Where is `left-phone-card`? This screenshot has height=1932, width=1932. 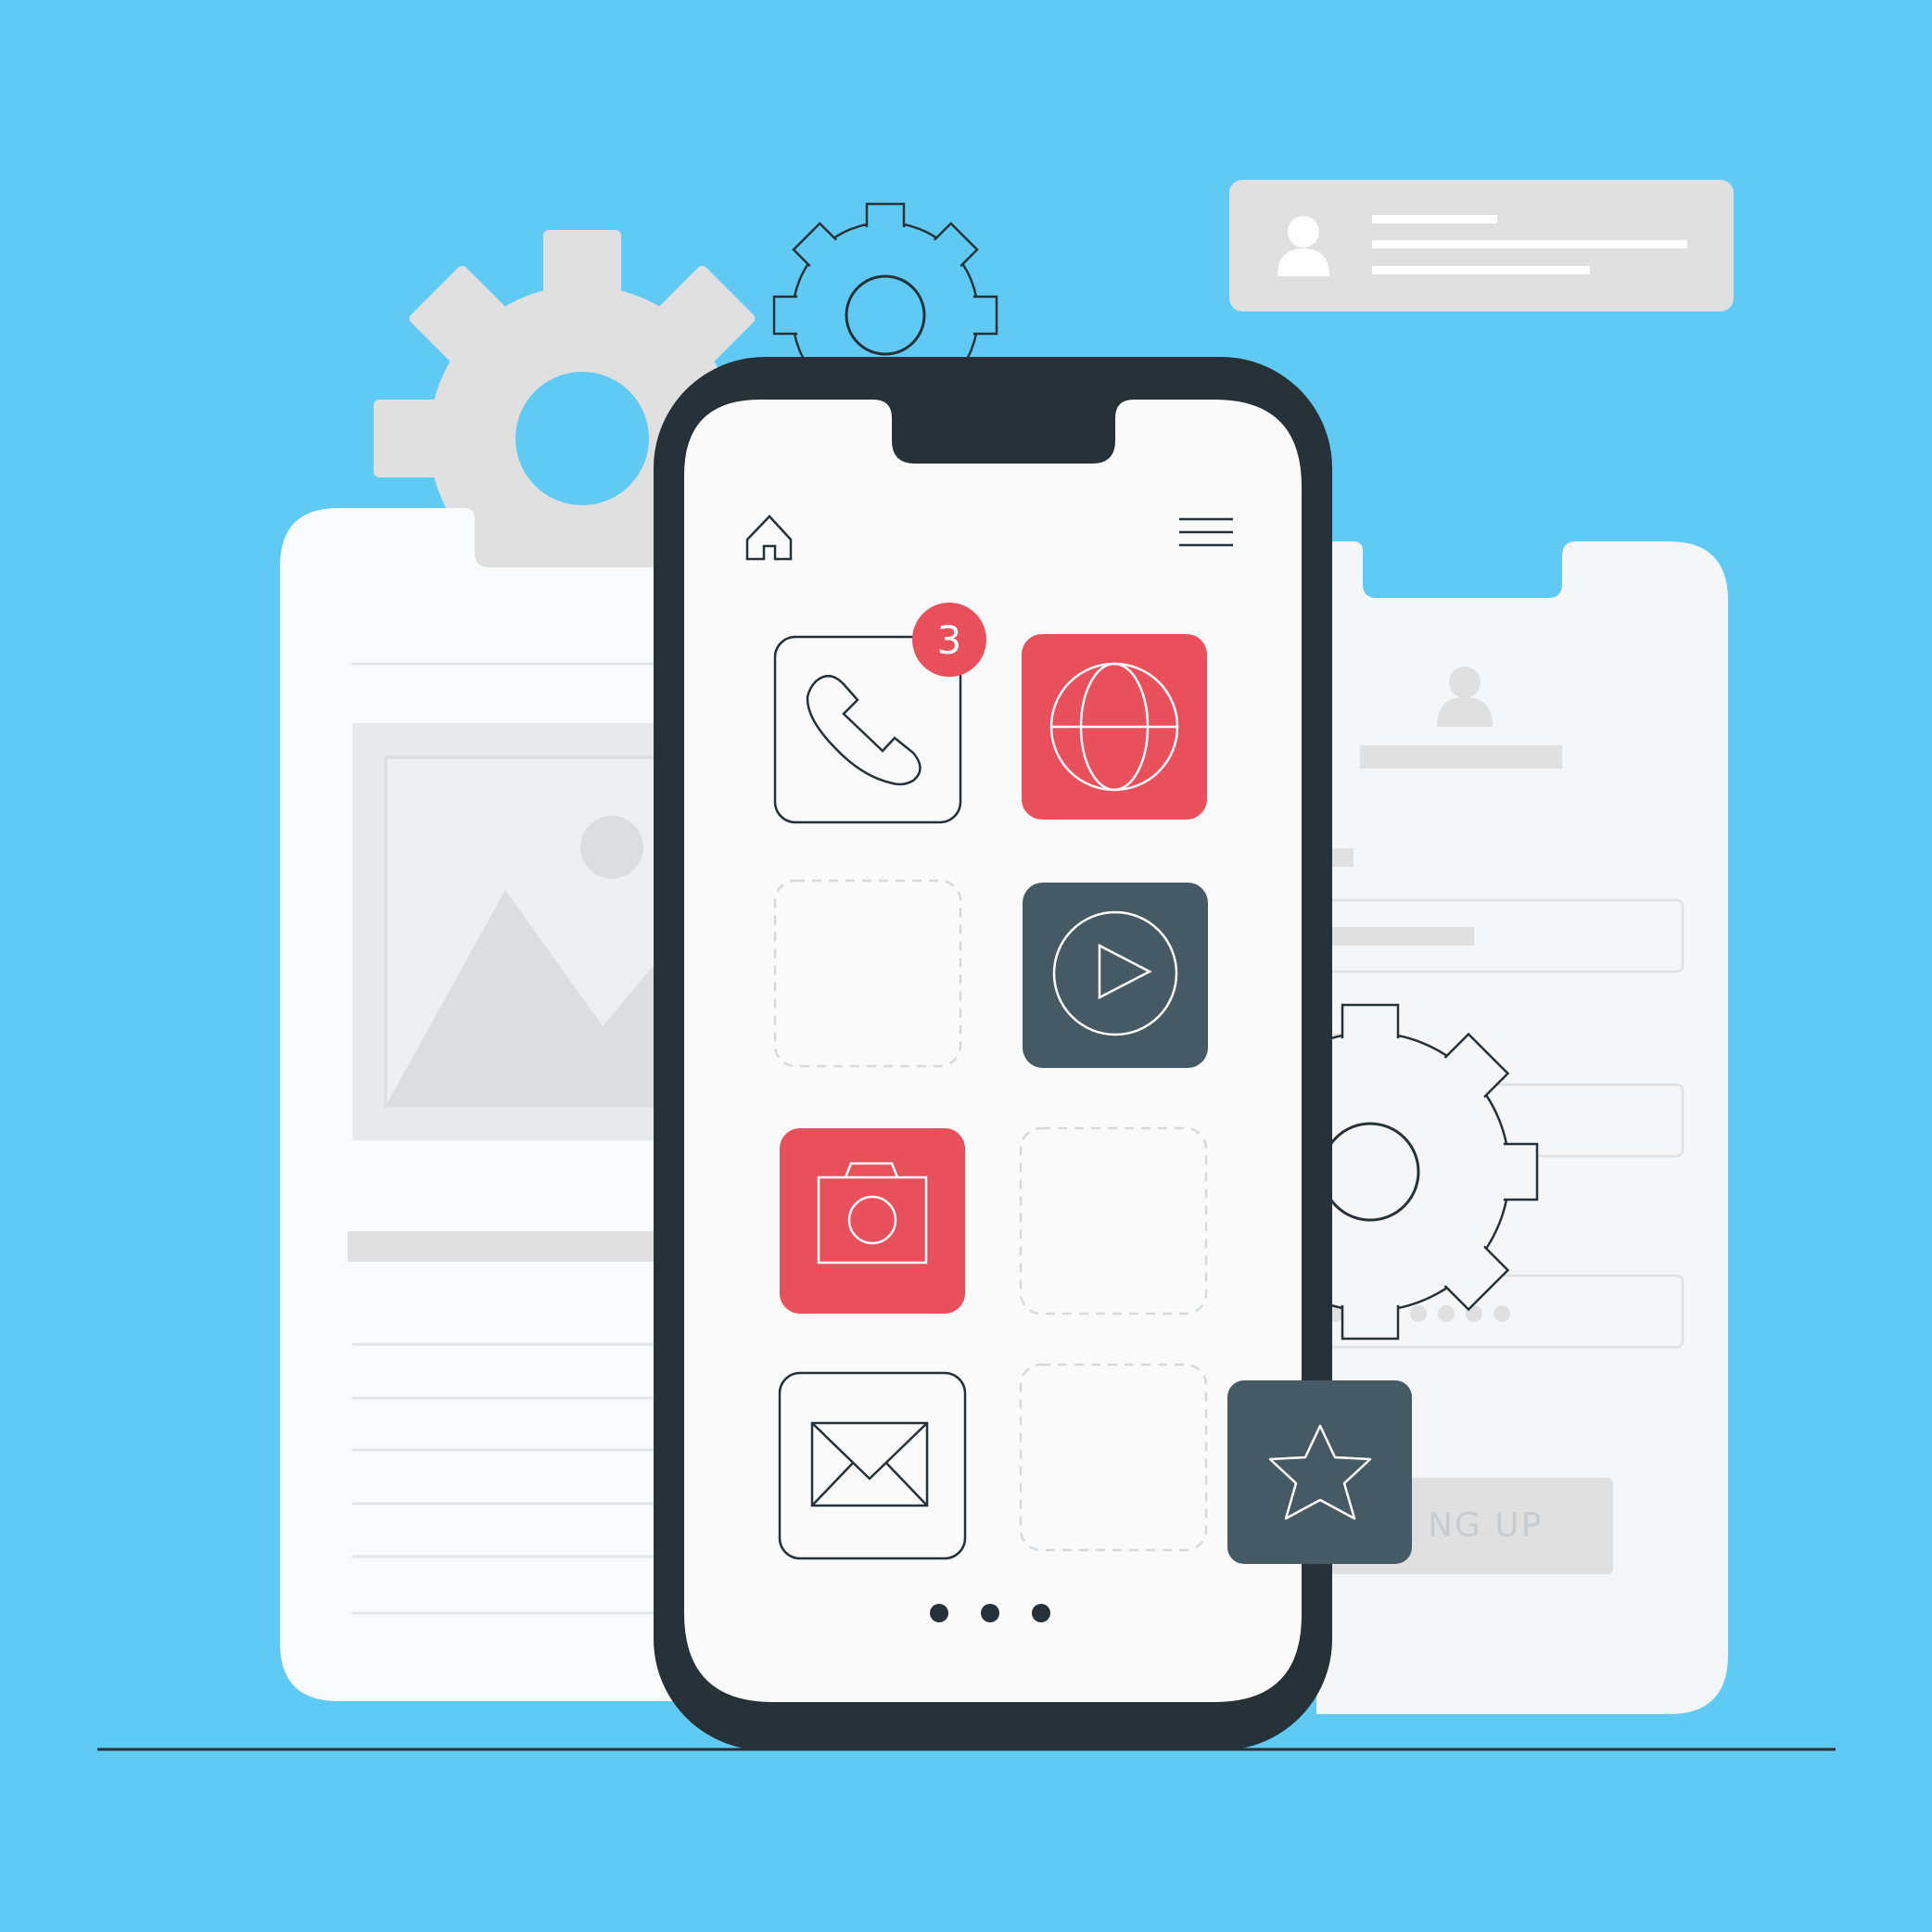 left-phone-card is located at coordinates (484, 1104).